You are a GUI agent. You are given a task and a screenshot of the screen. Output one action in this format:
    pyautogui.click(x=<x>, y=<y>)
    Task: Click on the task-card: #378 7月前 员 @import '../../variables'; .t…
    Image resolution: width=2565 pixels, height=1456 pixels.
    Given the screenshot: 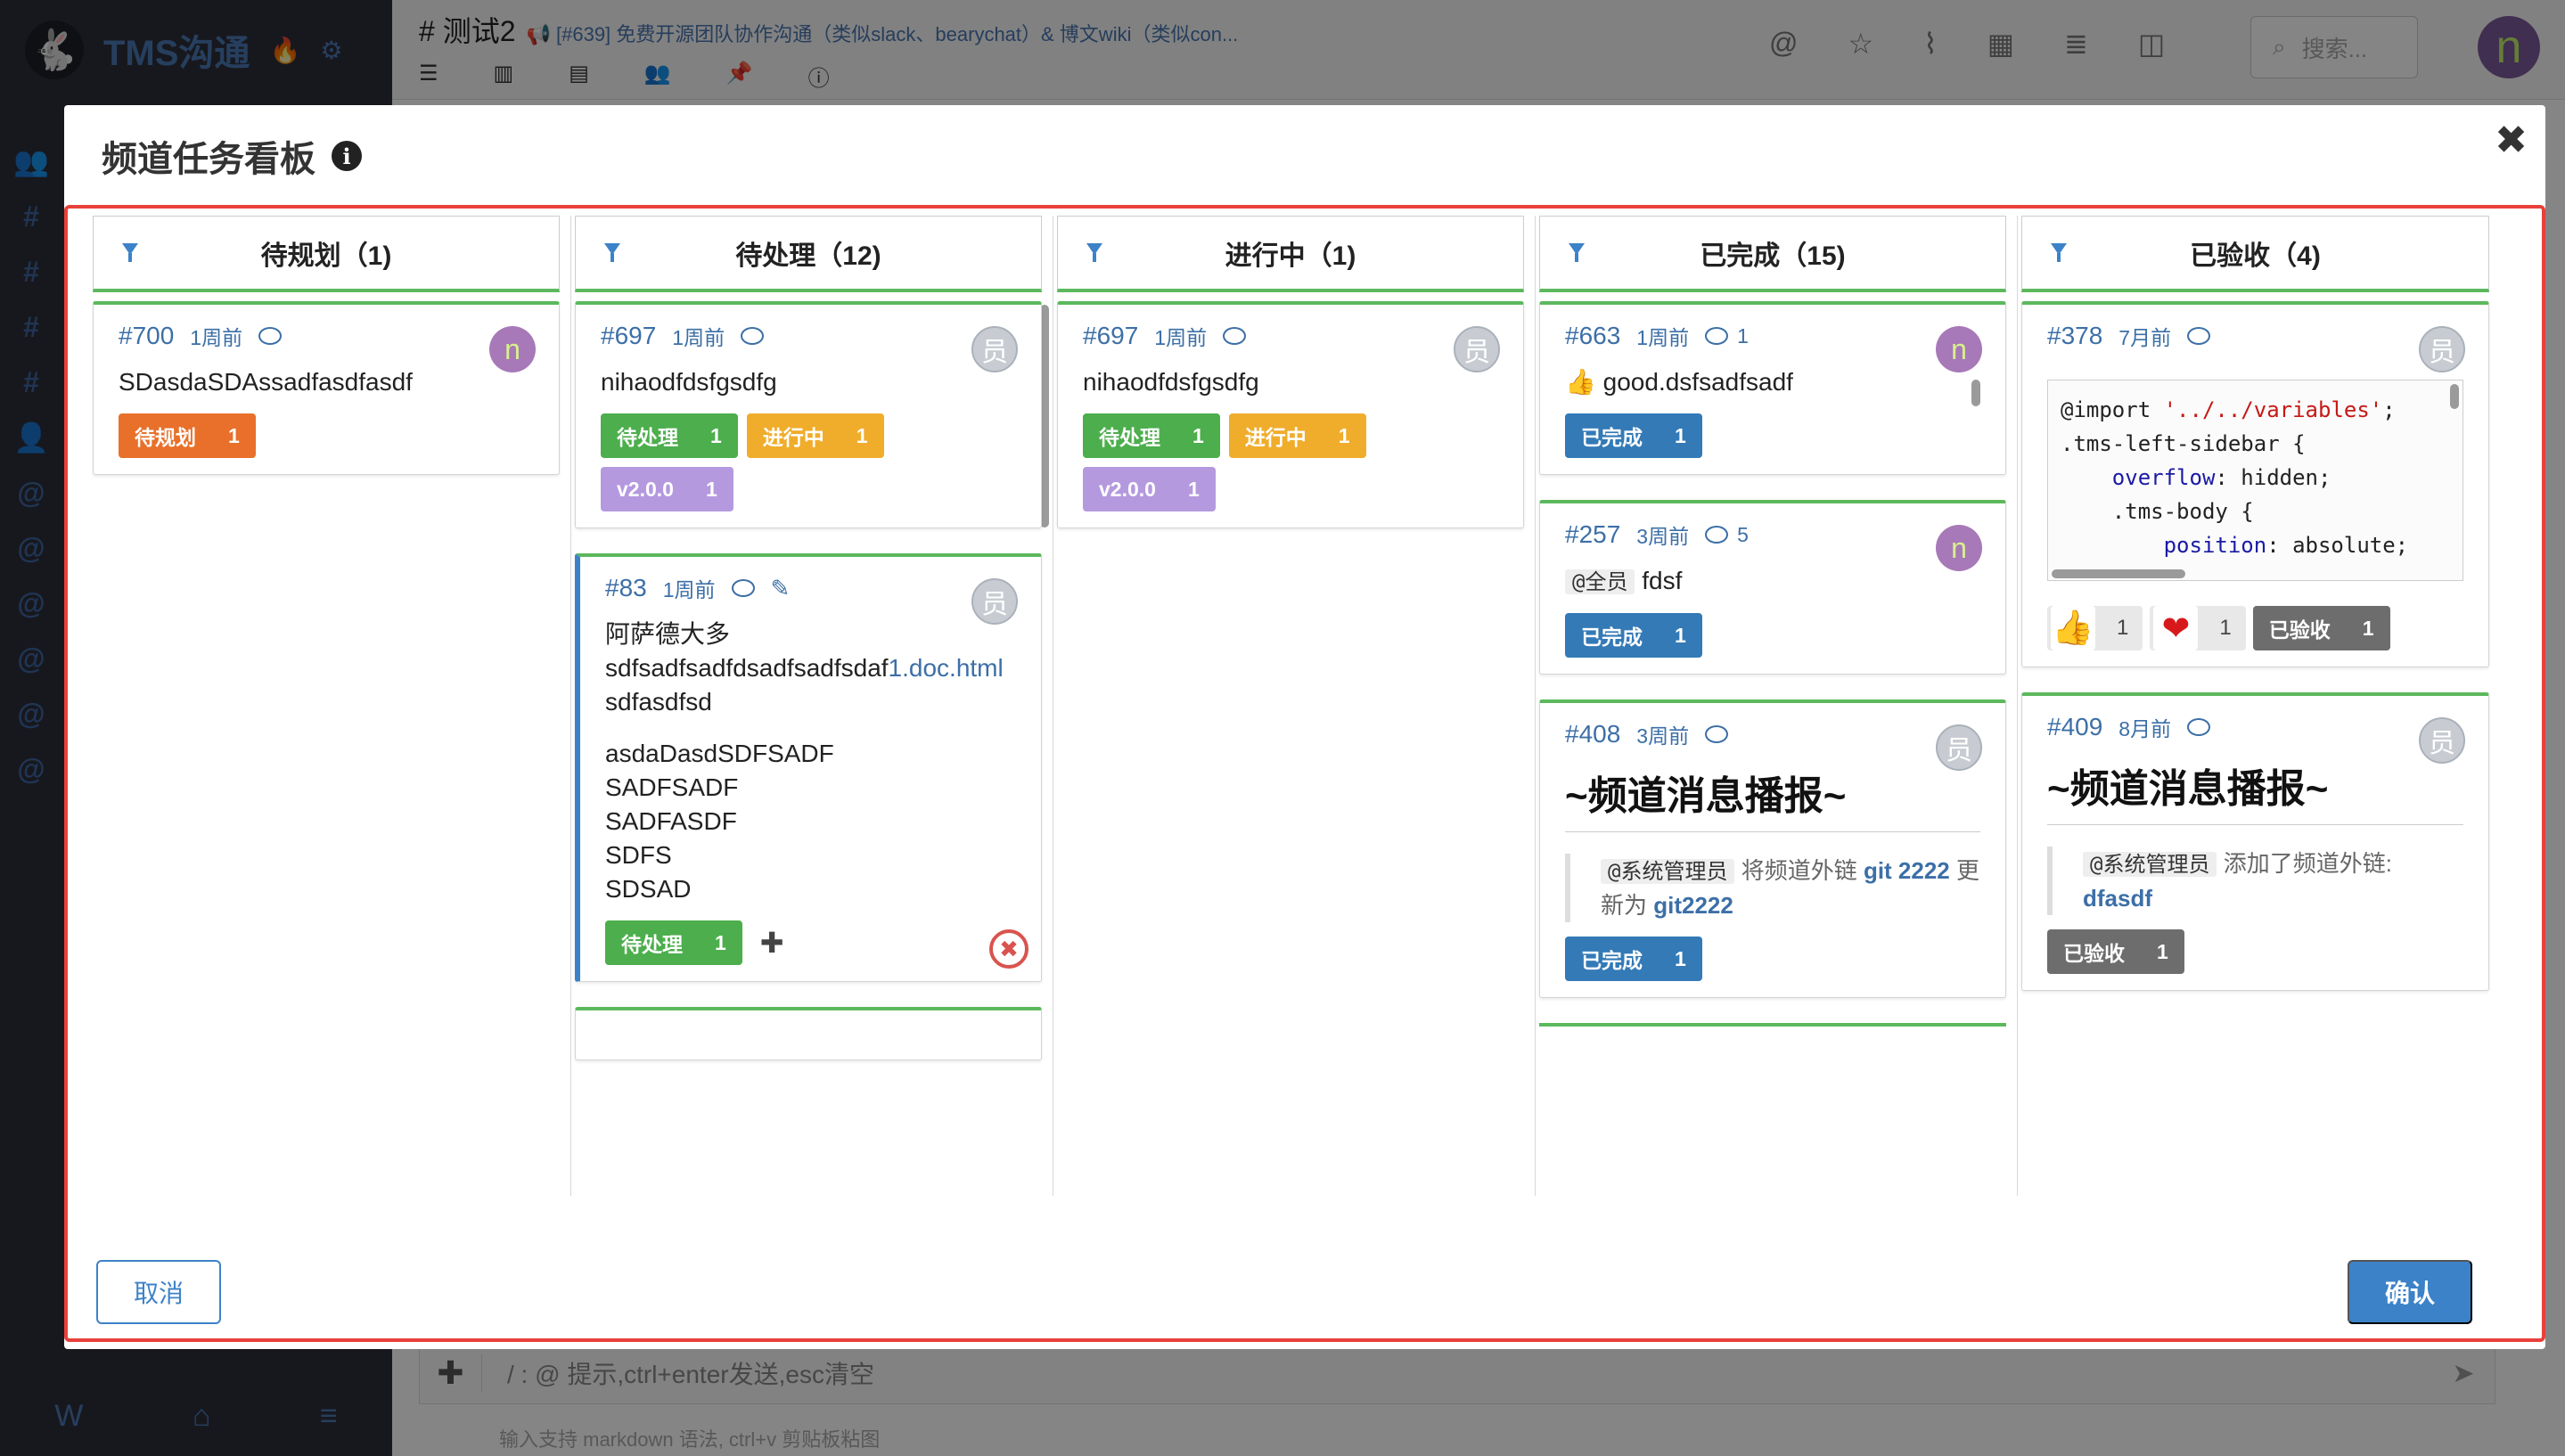 What is the action you would take?
    pyautogui.click(x=2255, y=484)
    